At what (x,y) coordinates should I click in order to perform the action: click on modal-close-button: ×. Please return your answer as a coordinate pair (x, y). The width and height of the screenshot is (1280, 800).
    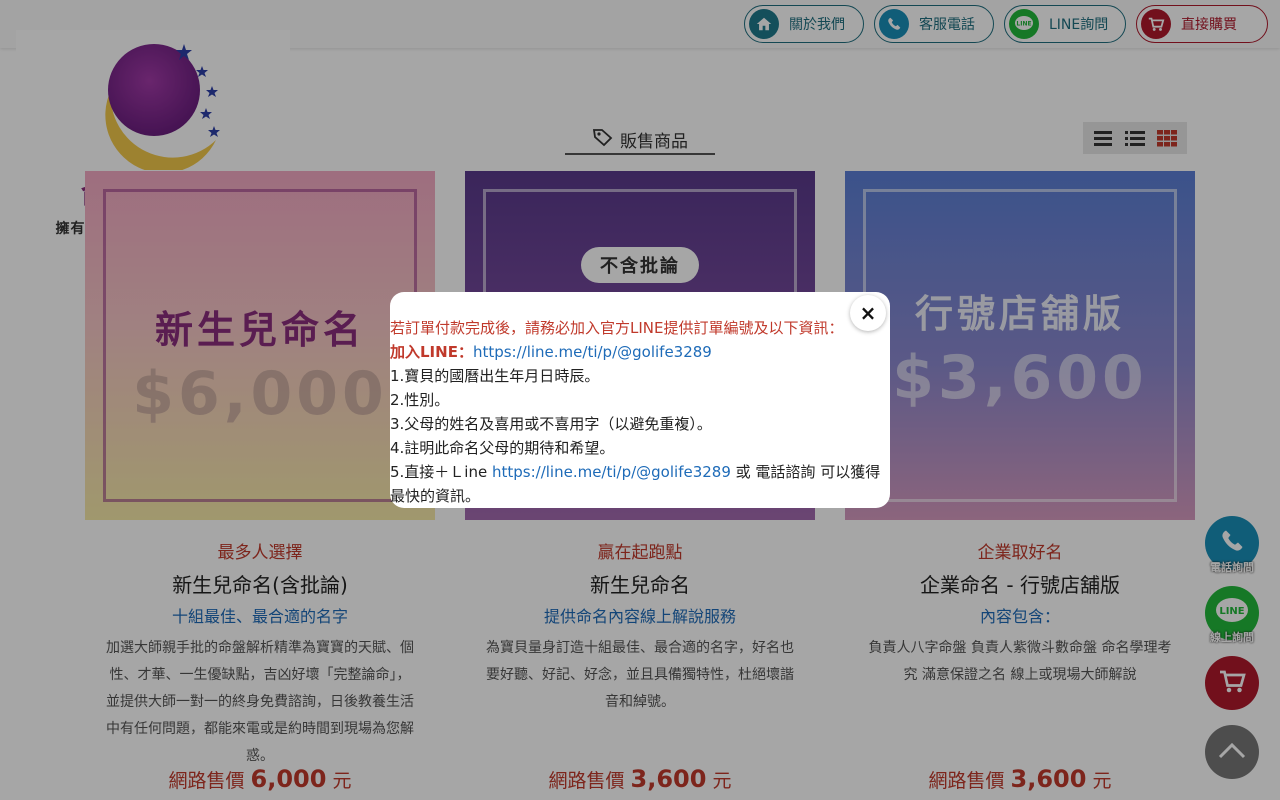
    Looking at the image, I should click on (868, 313).